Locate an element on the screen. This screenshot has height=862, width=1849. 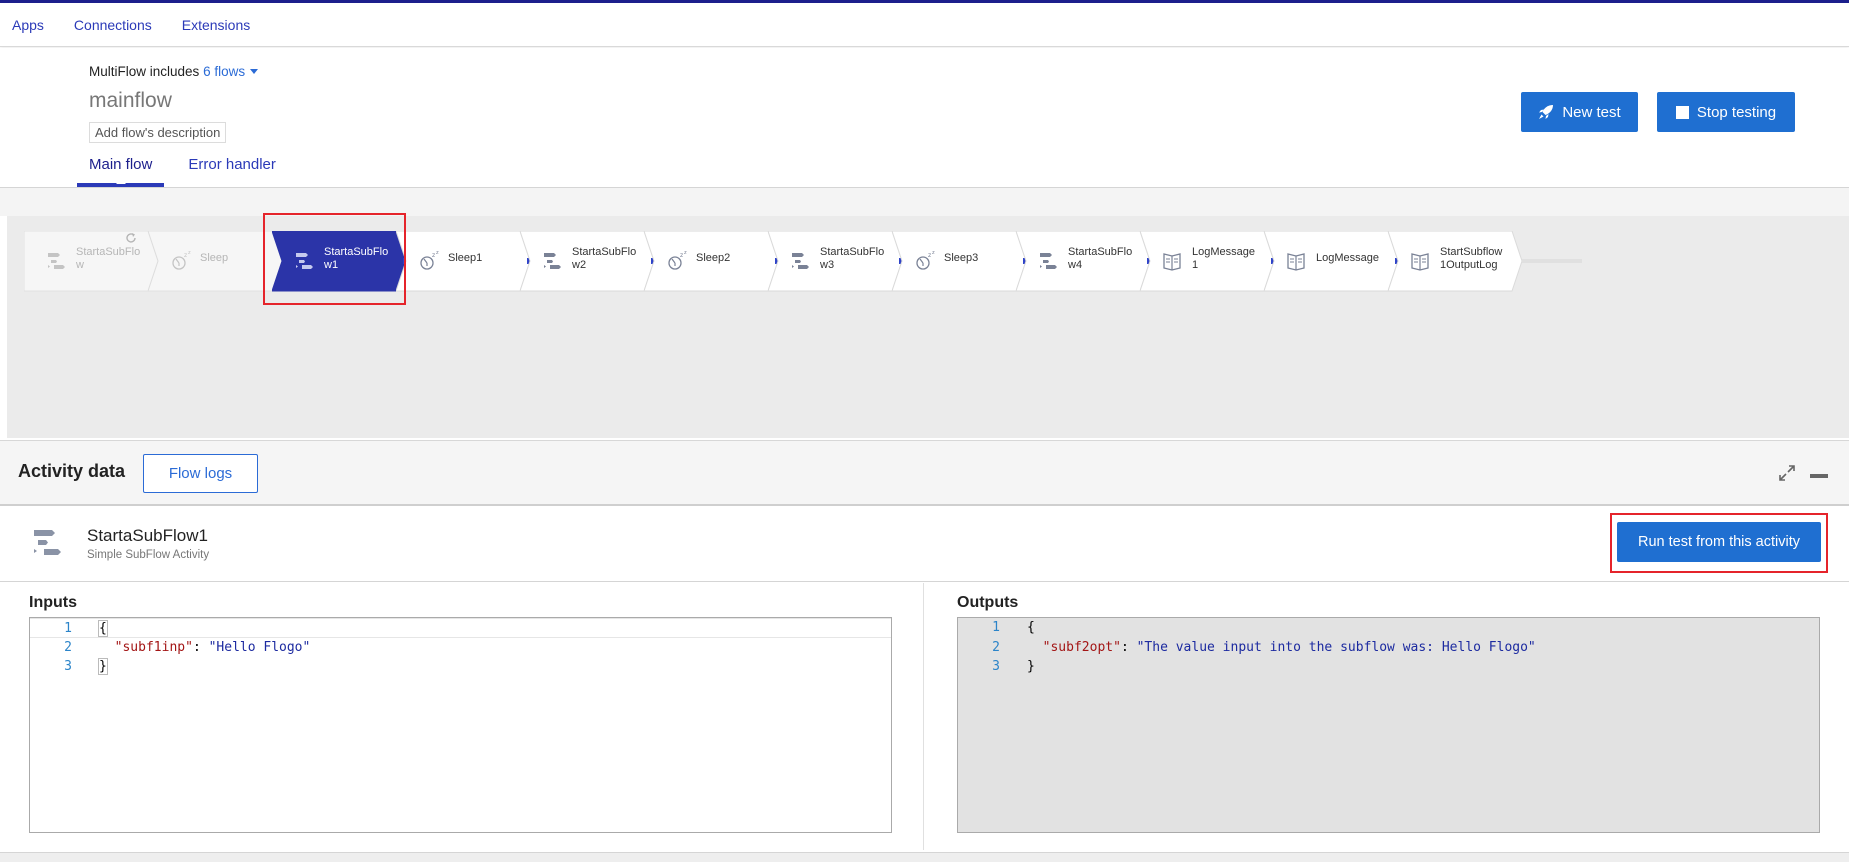
stop-testing-button: Stop testing is located at coordinates (1726, 112).